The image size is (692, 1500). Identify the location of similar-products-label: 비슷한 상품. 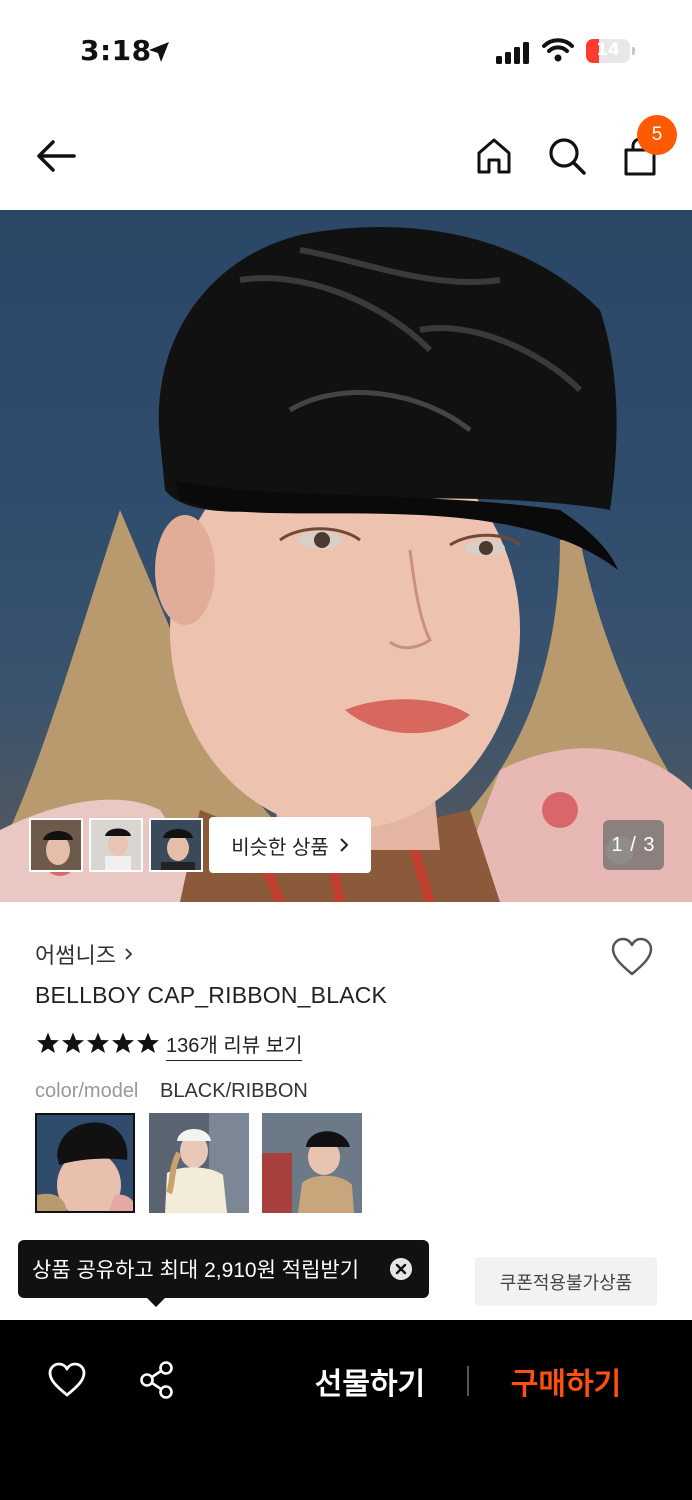
(280, 847).